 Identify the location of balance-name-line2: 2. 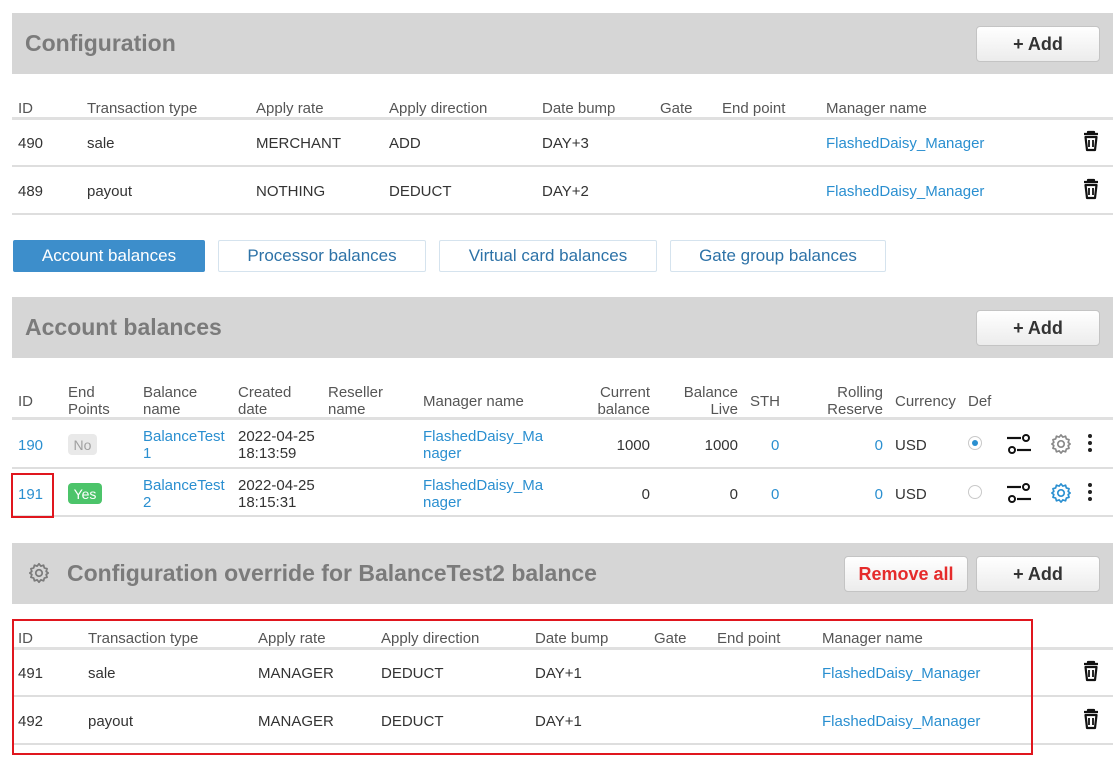
(147, 502).